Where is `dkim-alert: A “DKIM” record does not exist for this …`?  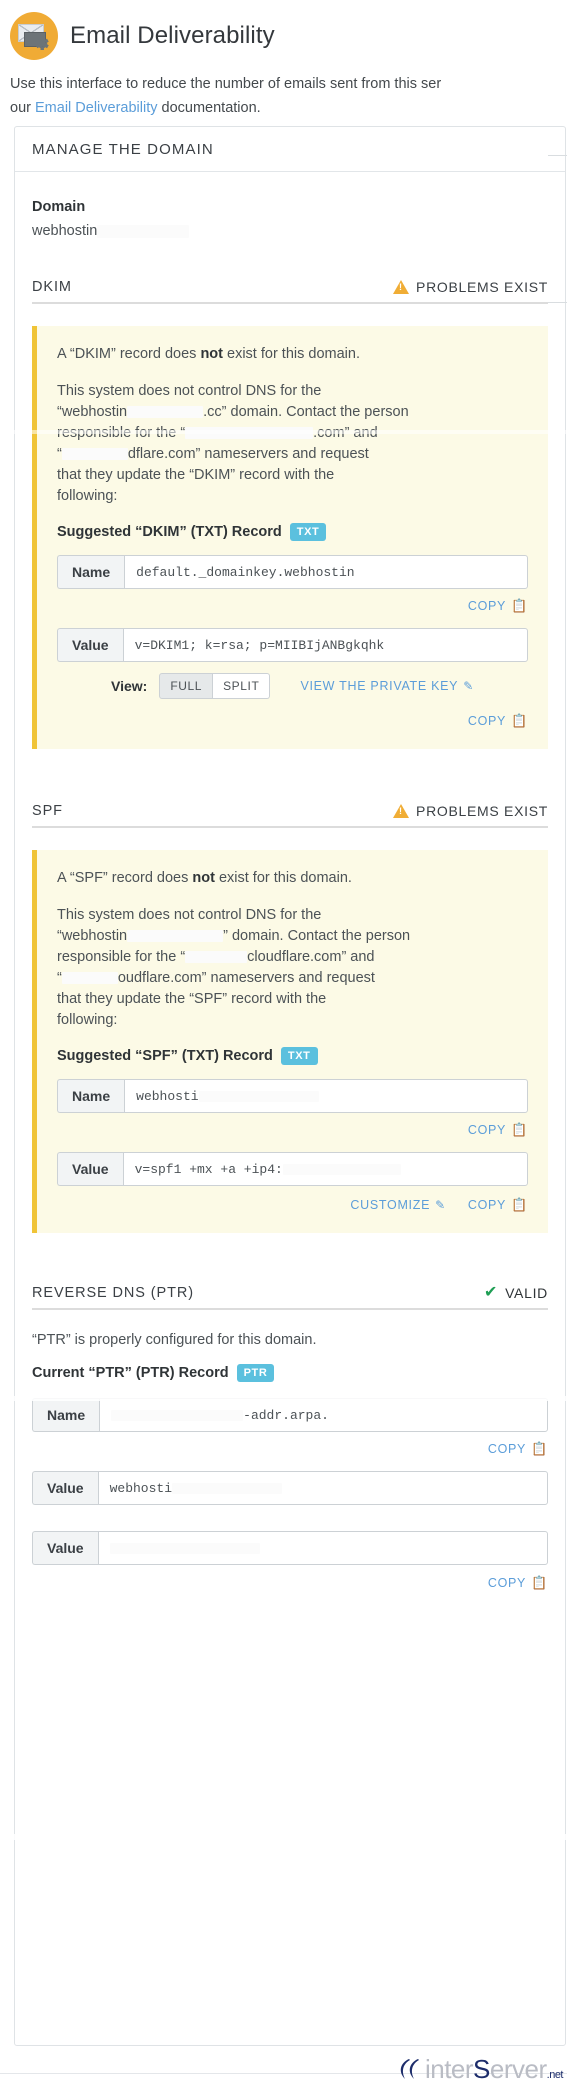
dkim-alert: A “DKIM” record does not exist for this … is located at coordinates (292, 354).